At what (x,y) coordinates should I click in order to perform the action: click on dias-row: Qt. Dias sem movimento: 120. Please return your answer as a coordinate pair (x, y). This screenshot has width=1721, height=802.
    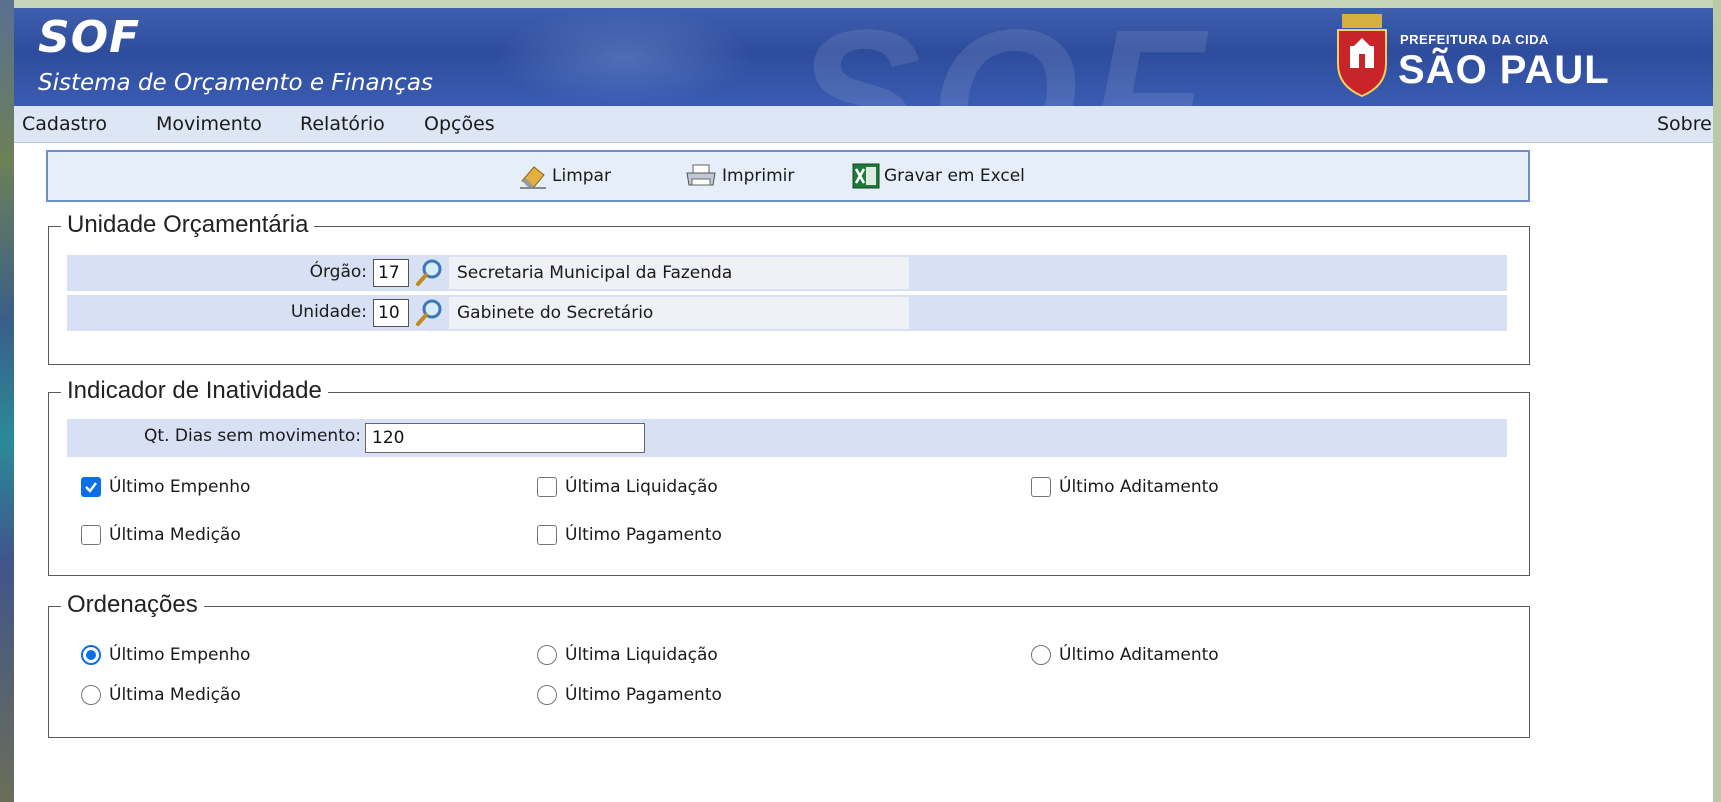
    Looking at the image, I should click on (787, 438).